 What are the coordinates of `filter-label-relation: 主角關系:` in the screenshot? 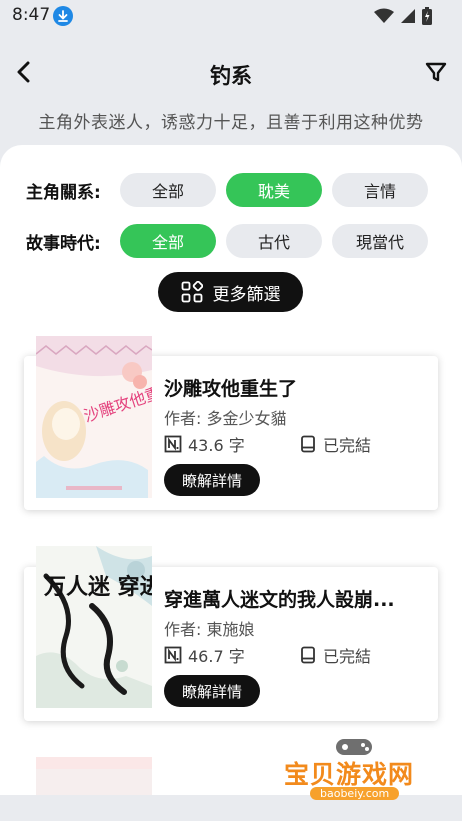 It's located at (63, 192).